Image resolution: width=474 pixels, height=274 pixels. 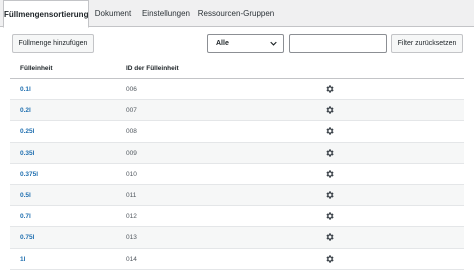 What do you see at coordinates (27, 237) in the screenshot?
I see `fill-unit-link: 0.75l` at bounding box center [27, 237].